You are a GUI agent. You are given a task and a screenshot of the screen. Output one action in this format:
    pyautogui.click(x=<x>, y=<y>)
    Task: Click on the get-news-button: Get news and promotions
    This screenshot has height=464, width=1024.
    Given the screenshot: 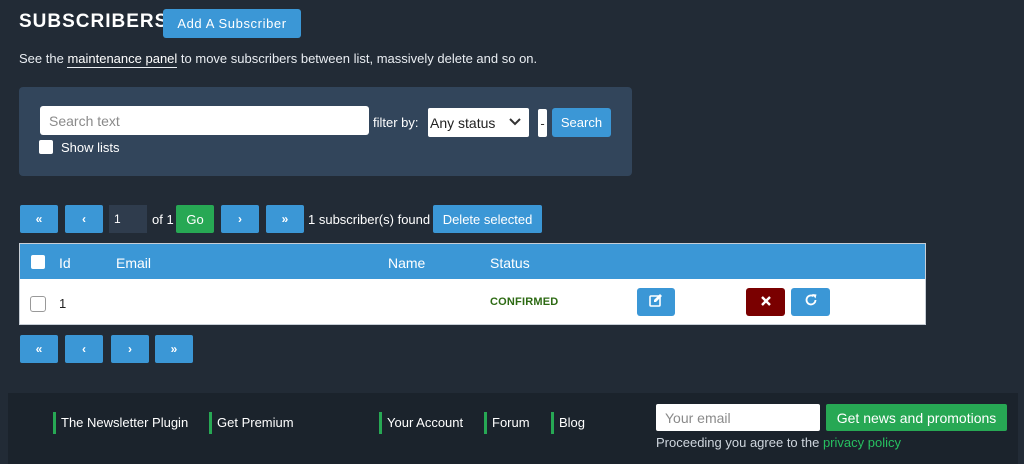 What is the action you would take?
    pyautogui.click(x=916, y=417)
    